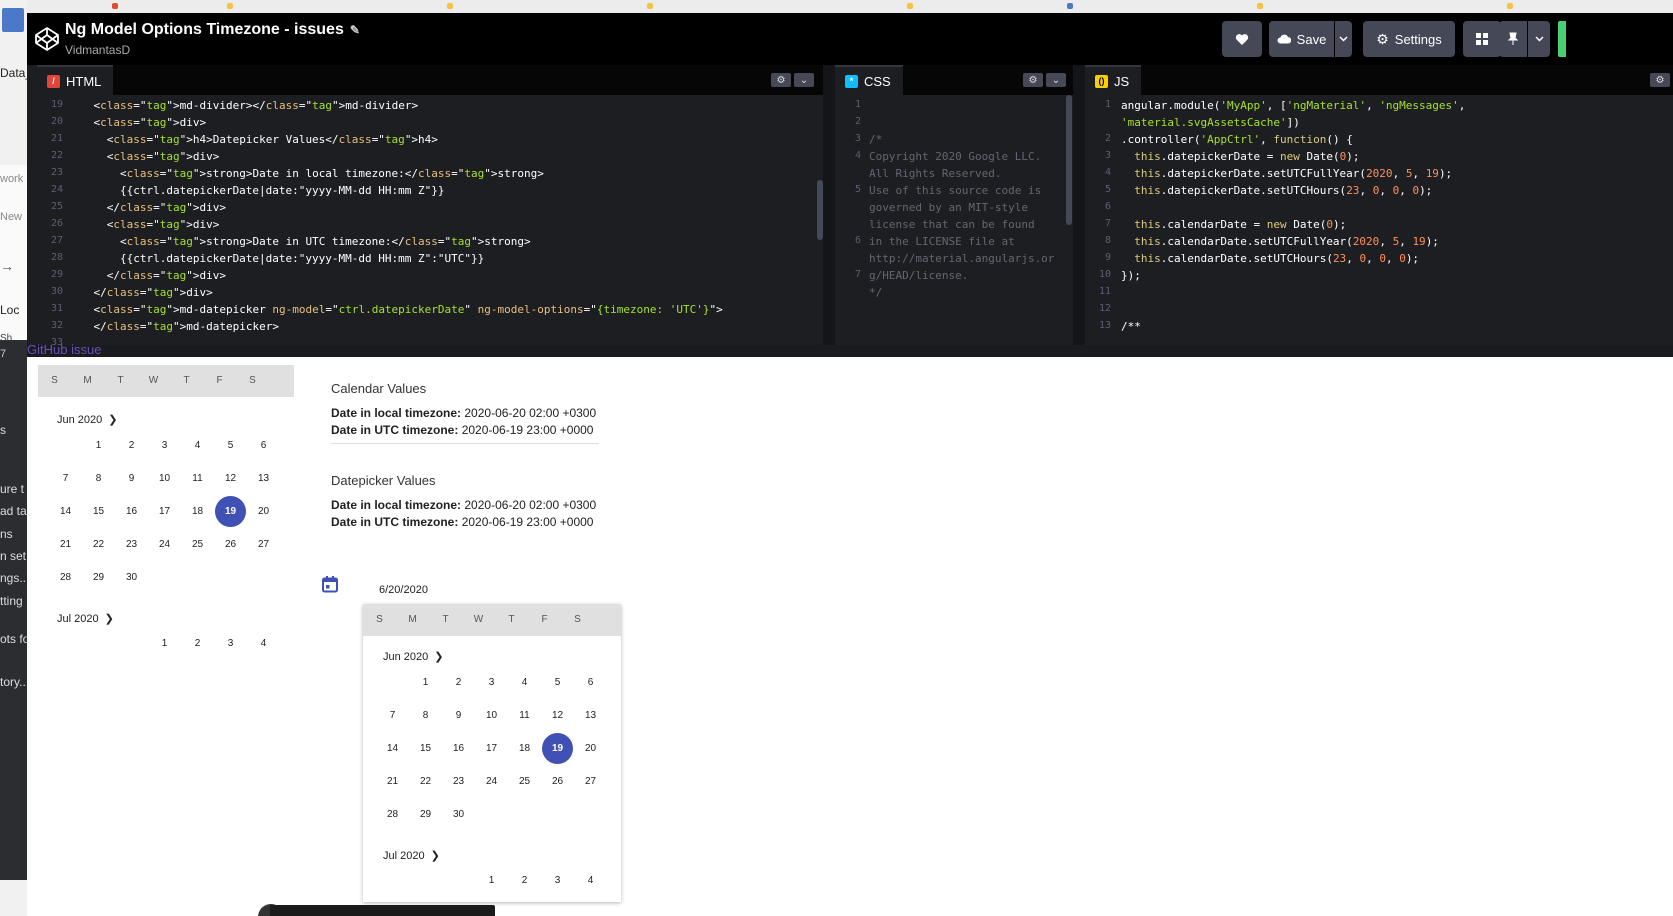 This screenshot has width=1673, height=916. What do you see at coordinates (458, 781) in the screenshot?
I see `calendar-day: 23` at bounding box center [458, 781].